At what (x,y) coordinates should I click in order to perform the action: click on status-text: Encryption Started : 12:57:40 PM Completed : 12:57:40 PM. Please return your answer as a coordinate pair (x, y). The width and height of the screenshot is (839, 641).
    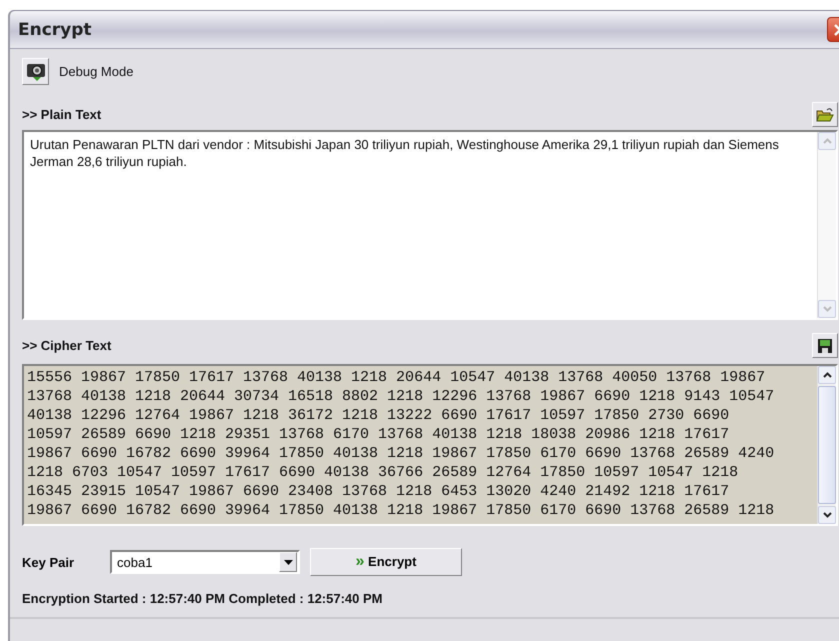
    Looking at the image, I should click on (203, 598).